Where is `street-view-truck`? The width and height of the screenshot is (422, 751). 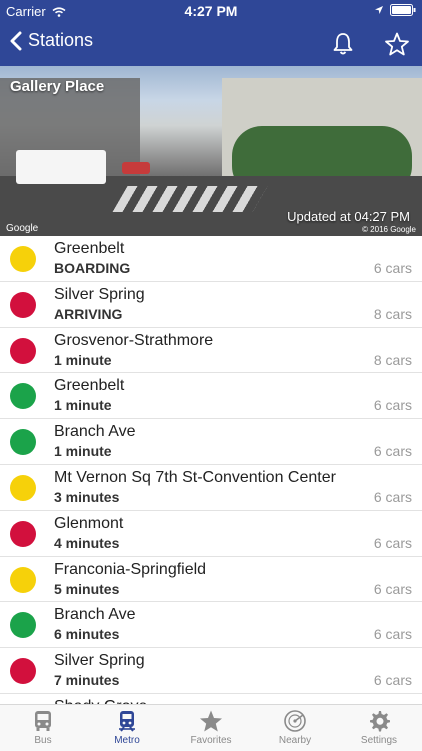 street-view-truck is located at coordinates (61, 167).